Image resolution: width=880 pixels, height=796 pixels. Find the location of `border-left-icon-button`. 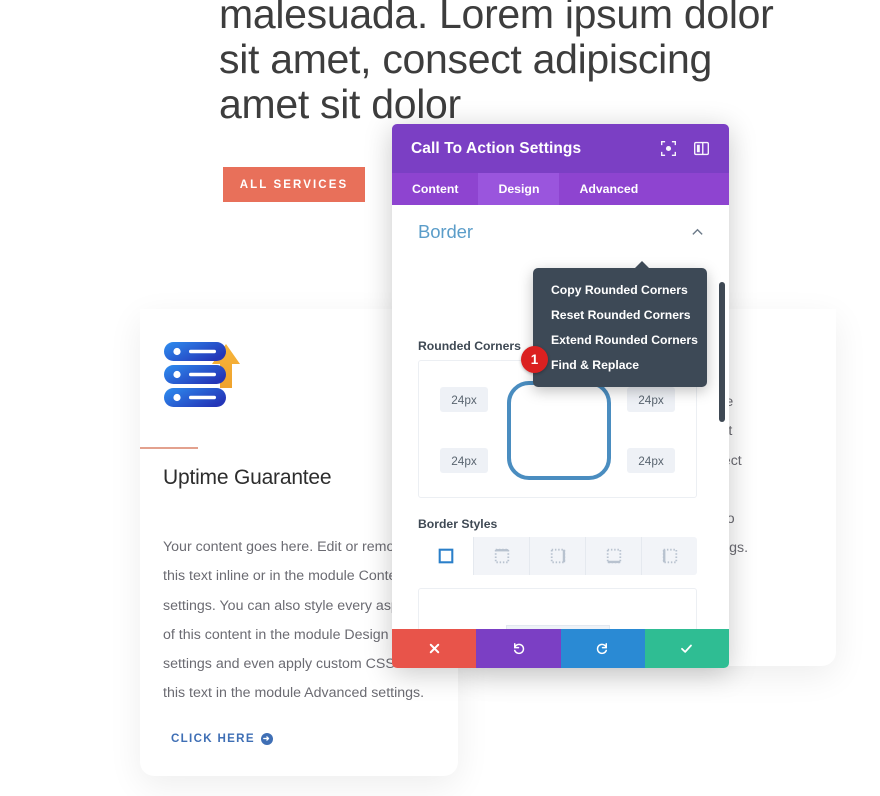

border-left-icon-button is located at coordinates (669, 556).